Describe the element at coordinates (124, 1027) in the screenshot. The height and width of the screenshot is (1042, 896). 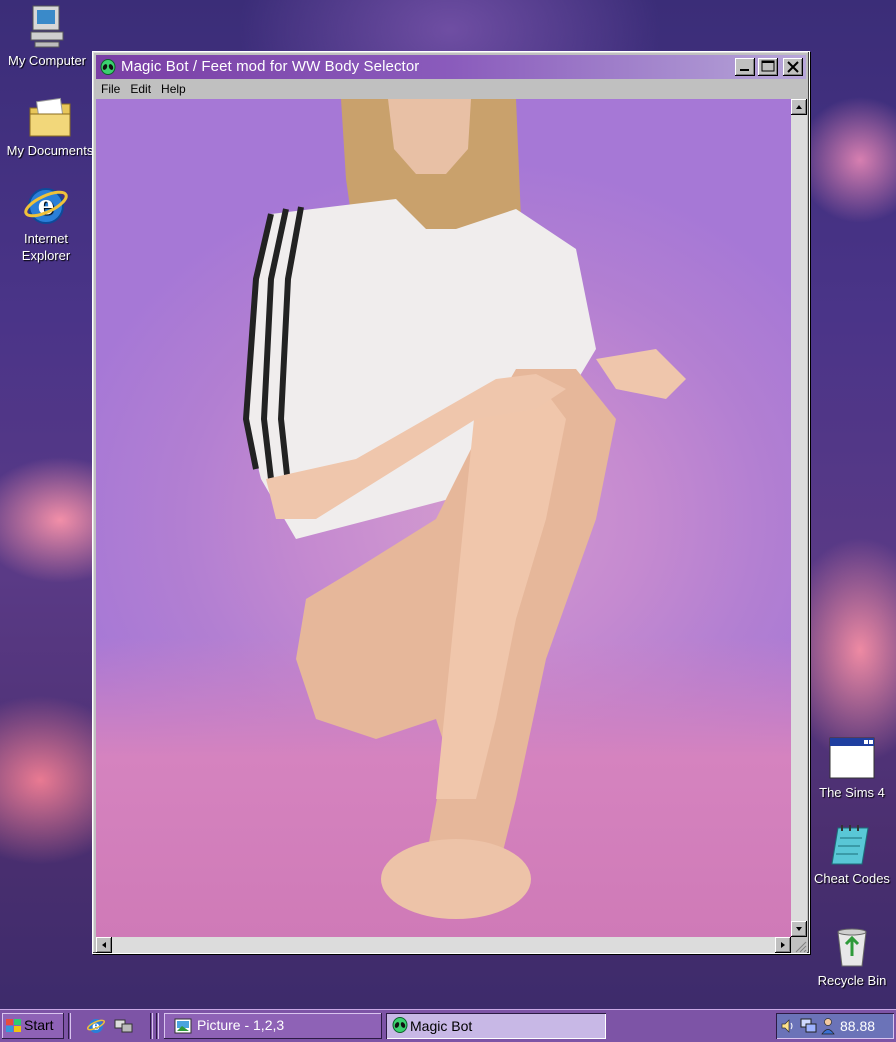
I see `show-desktop-icon` at that location.